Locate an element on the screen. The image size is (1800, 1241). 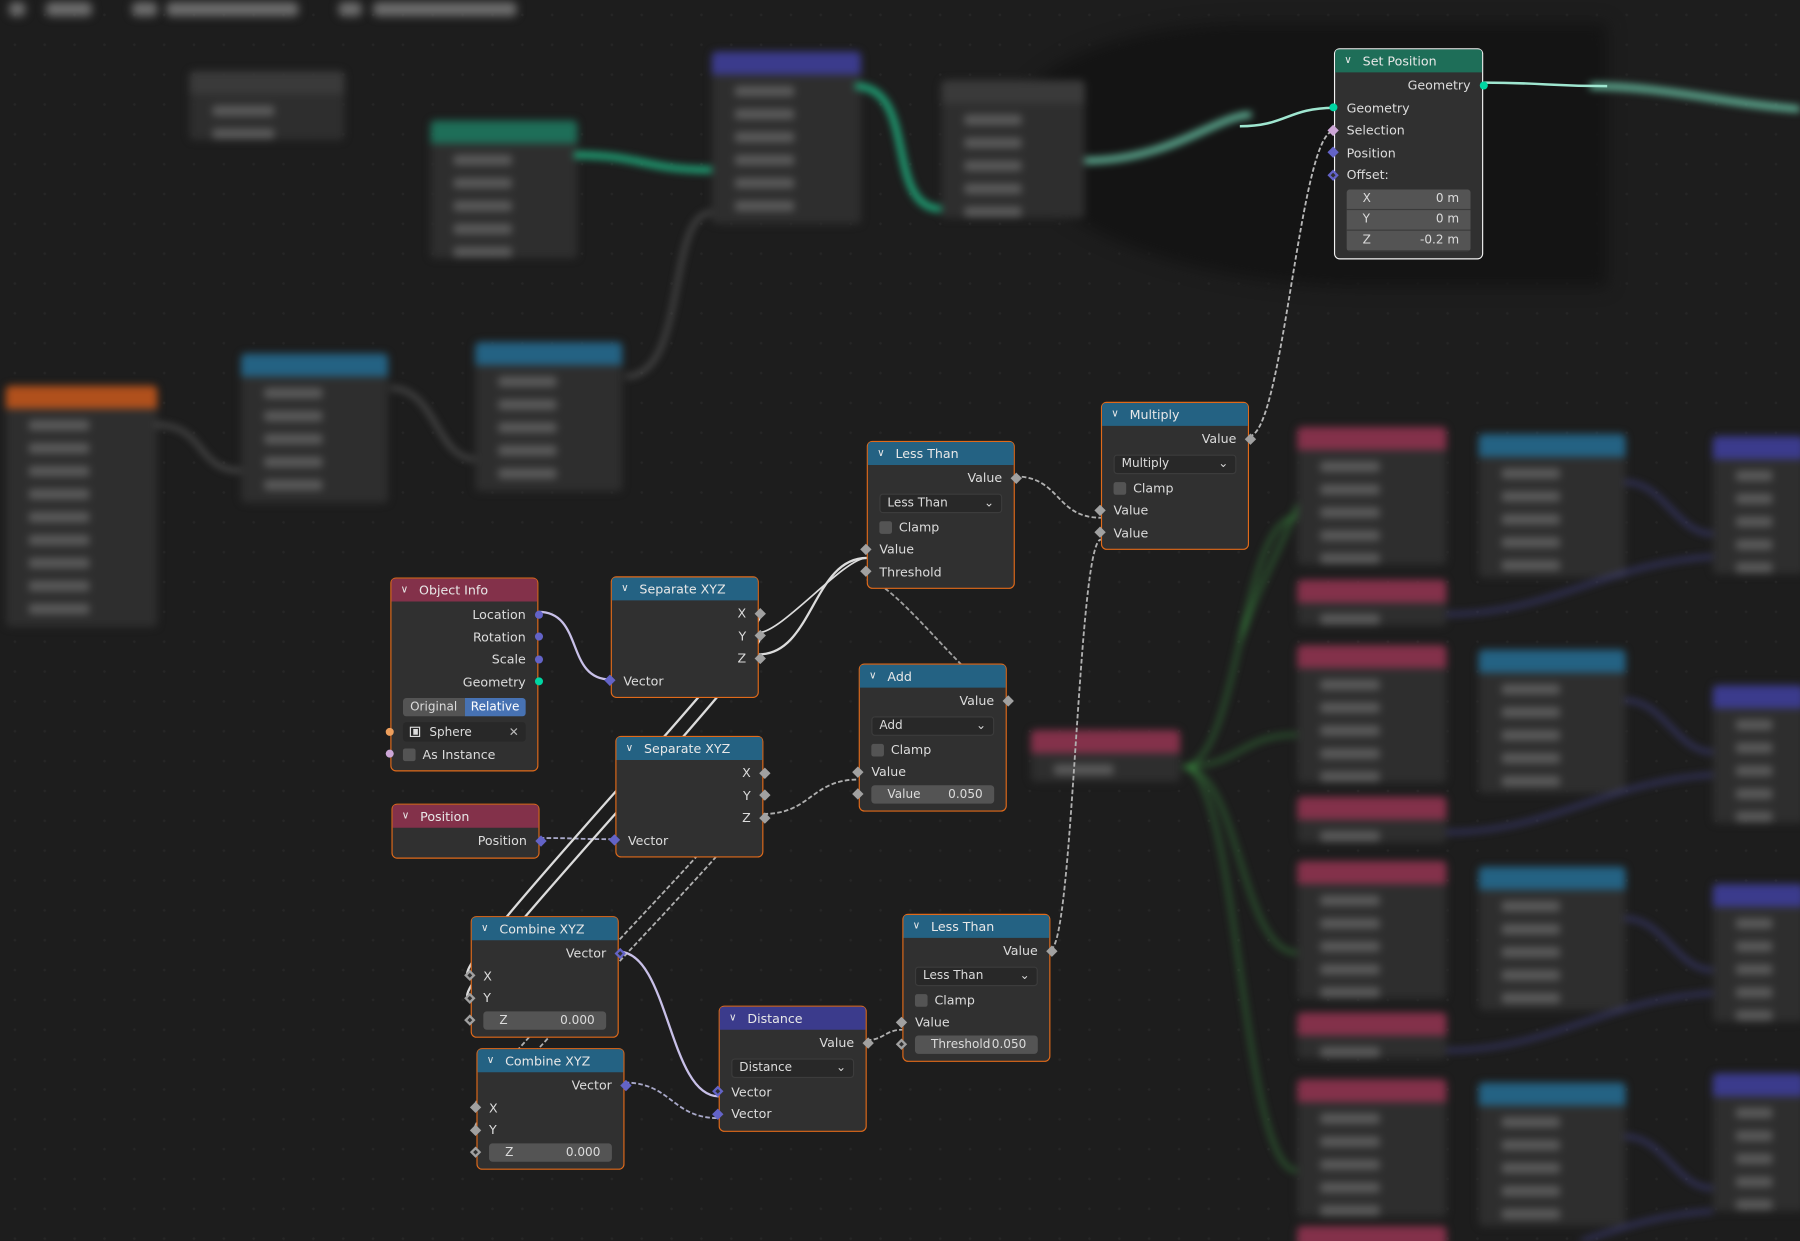
location-socket is located at coordinates (539, 614).